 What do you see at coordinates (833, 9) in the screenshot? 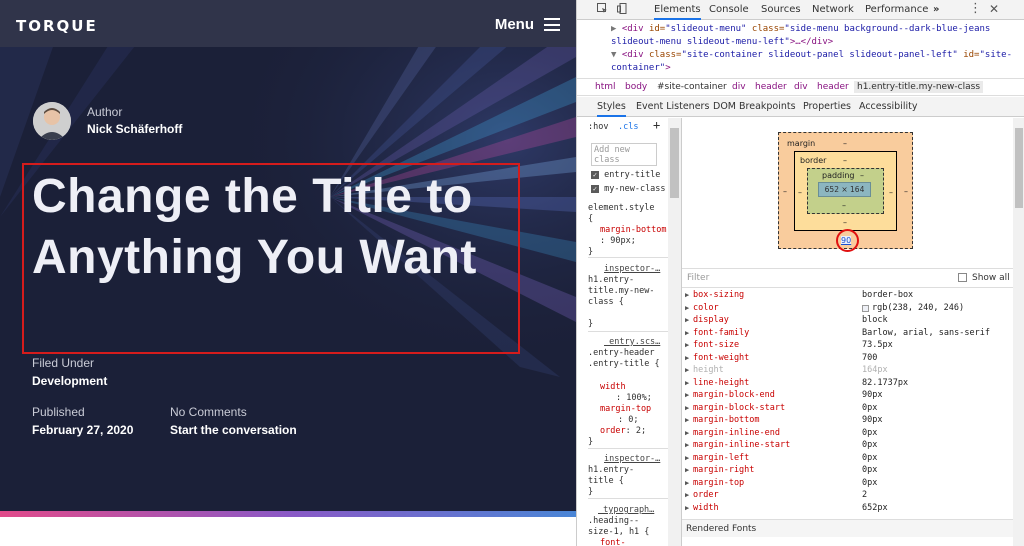
I see `tab-network: Network` at bounding box center [833, 9].